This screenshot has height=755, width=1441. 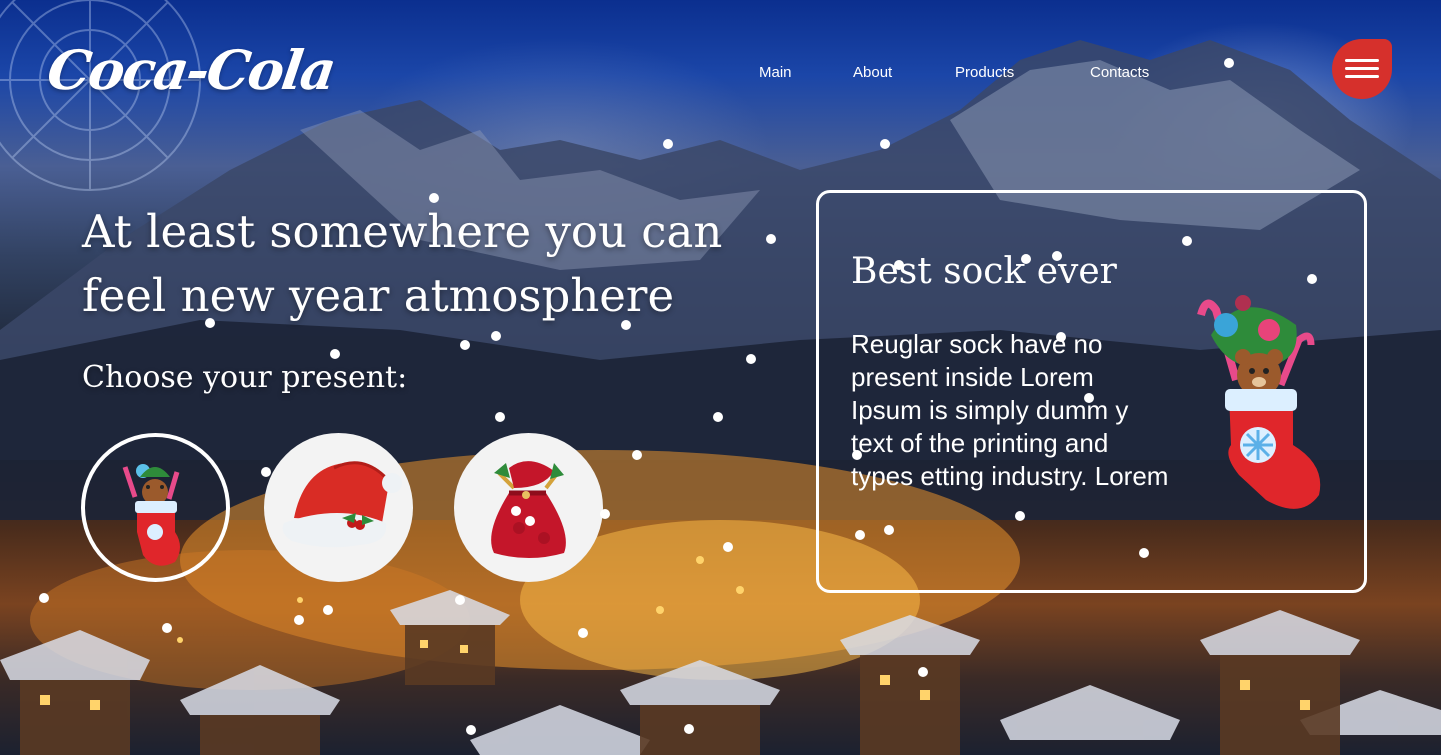 I want to click on hamburger-menu-button, so click(x=1362, y=69).